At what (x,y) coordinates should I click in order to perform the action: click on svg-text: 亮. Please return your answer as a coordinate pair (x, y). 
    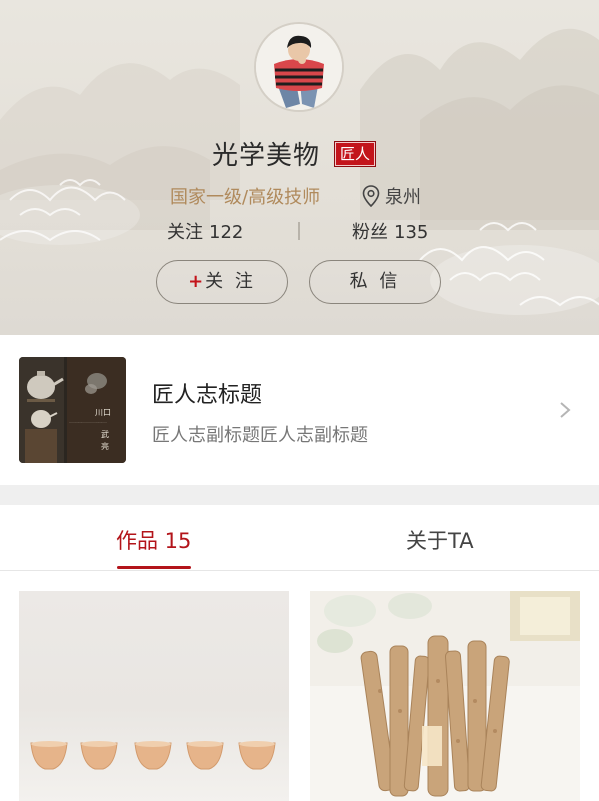
    Looking at the image, I should click on (105, 446).